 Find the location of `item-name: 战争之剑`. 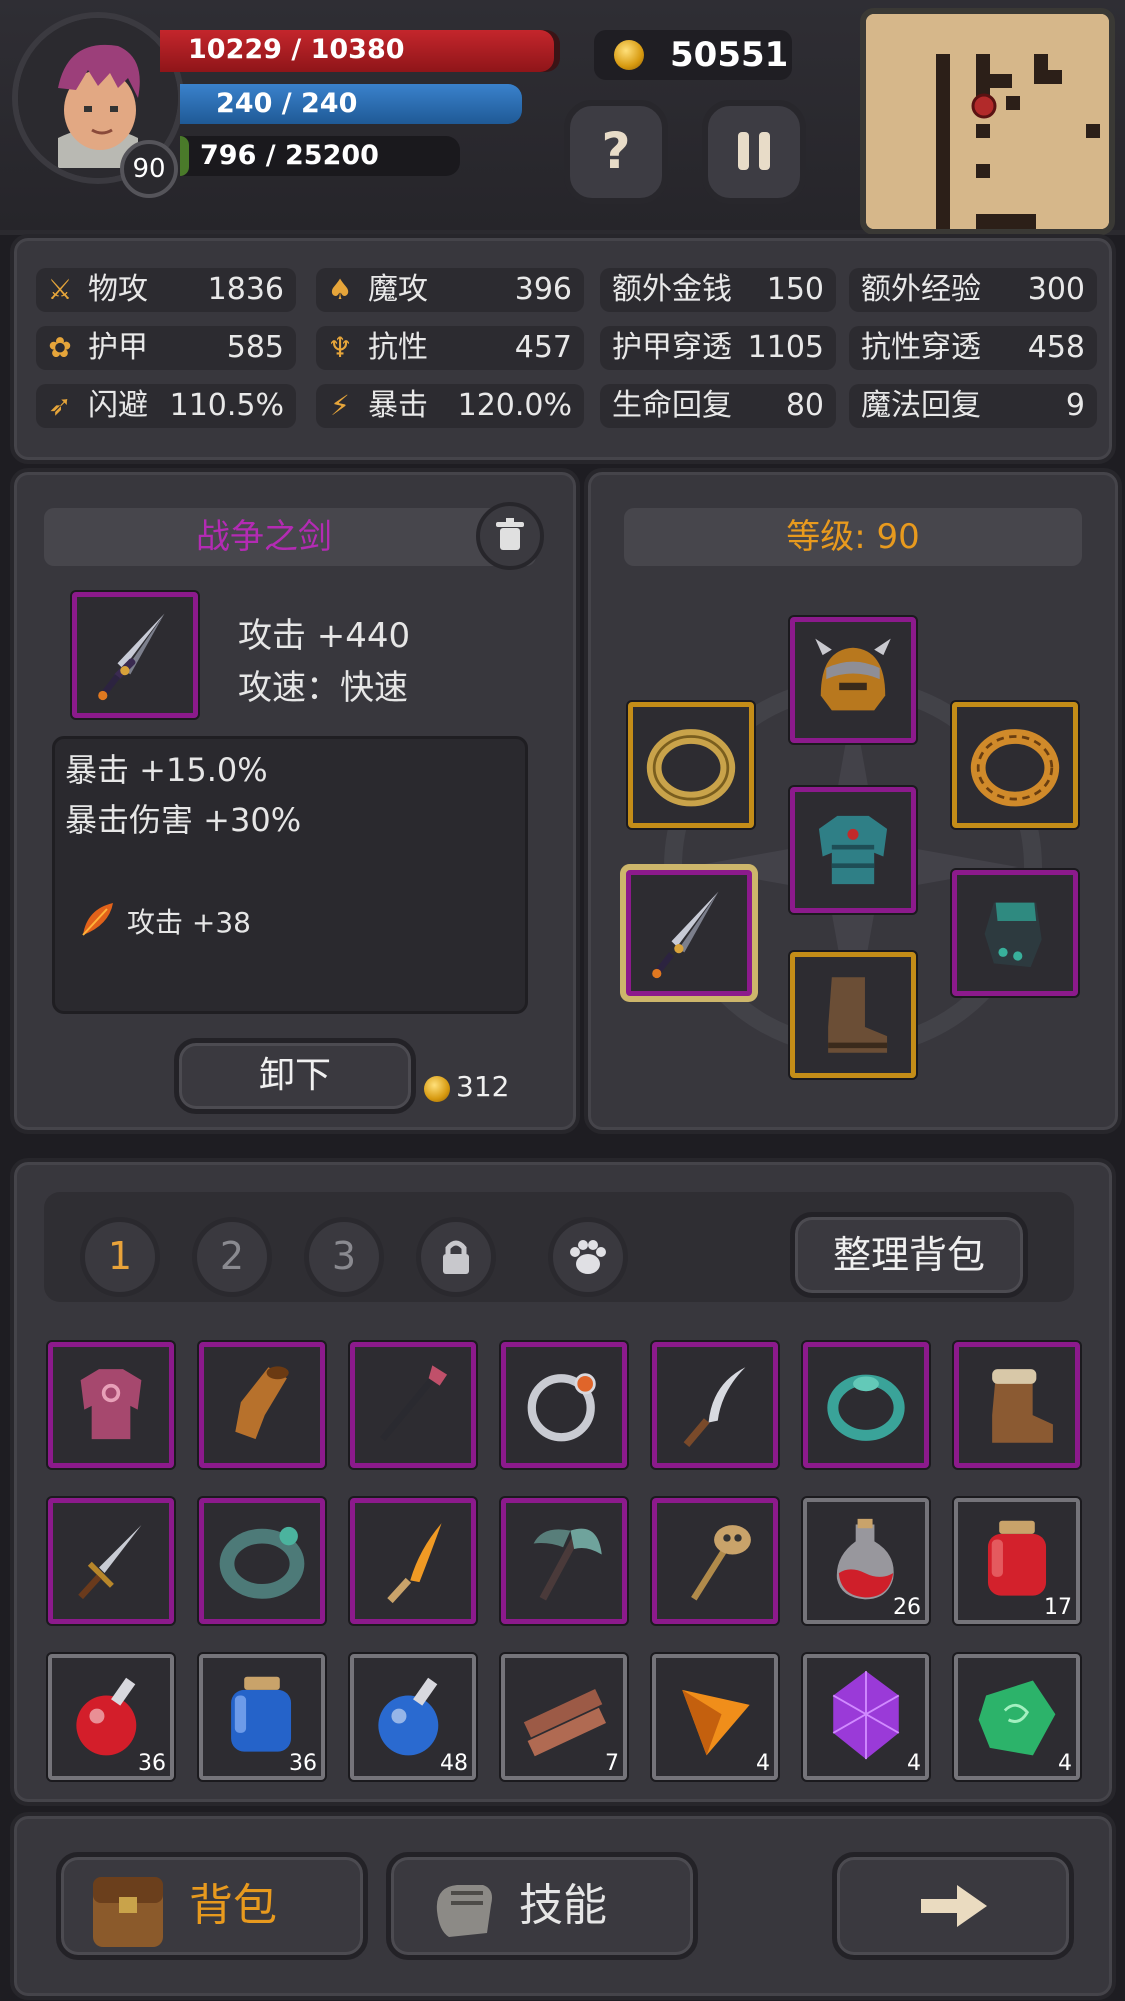

item-name: 战争之剑 is located at coordinates (264, 537).